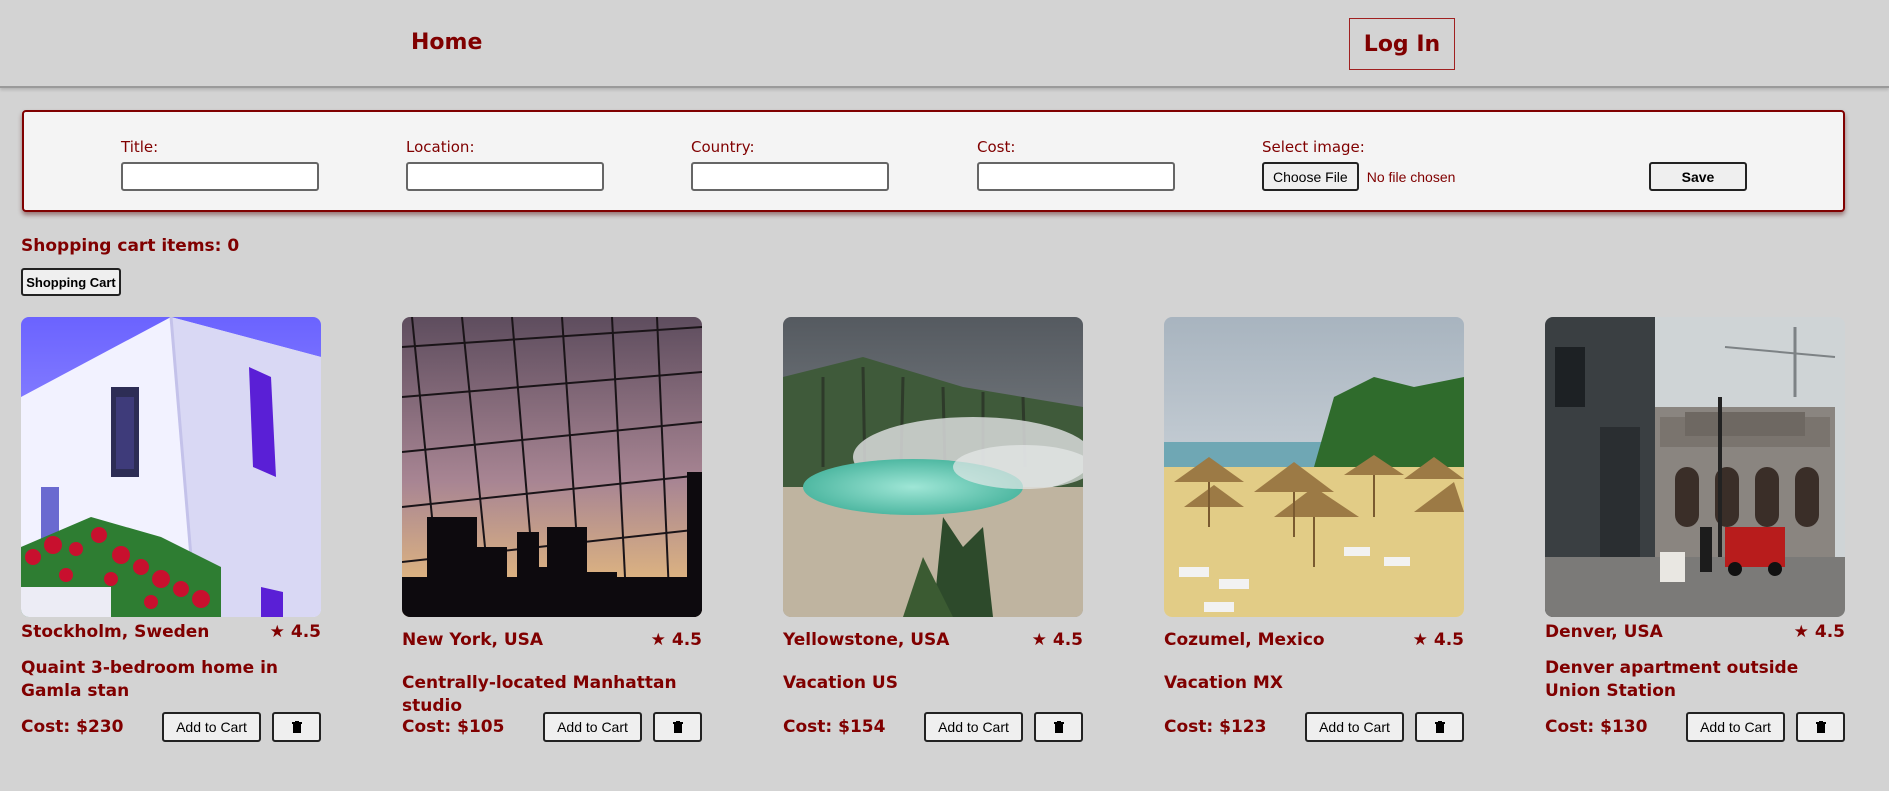 The width and height of the screenshot is (1889, 791). I want to click on title-field: Title:, so click(220, 164).